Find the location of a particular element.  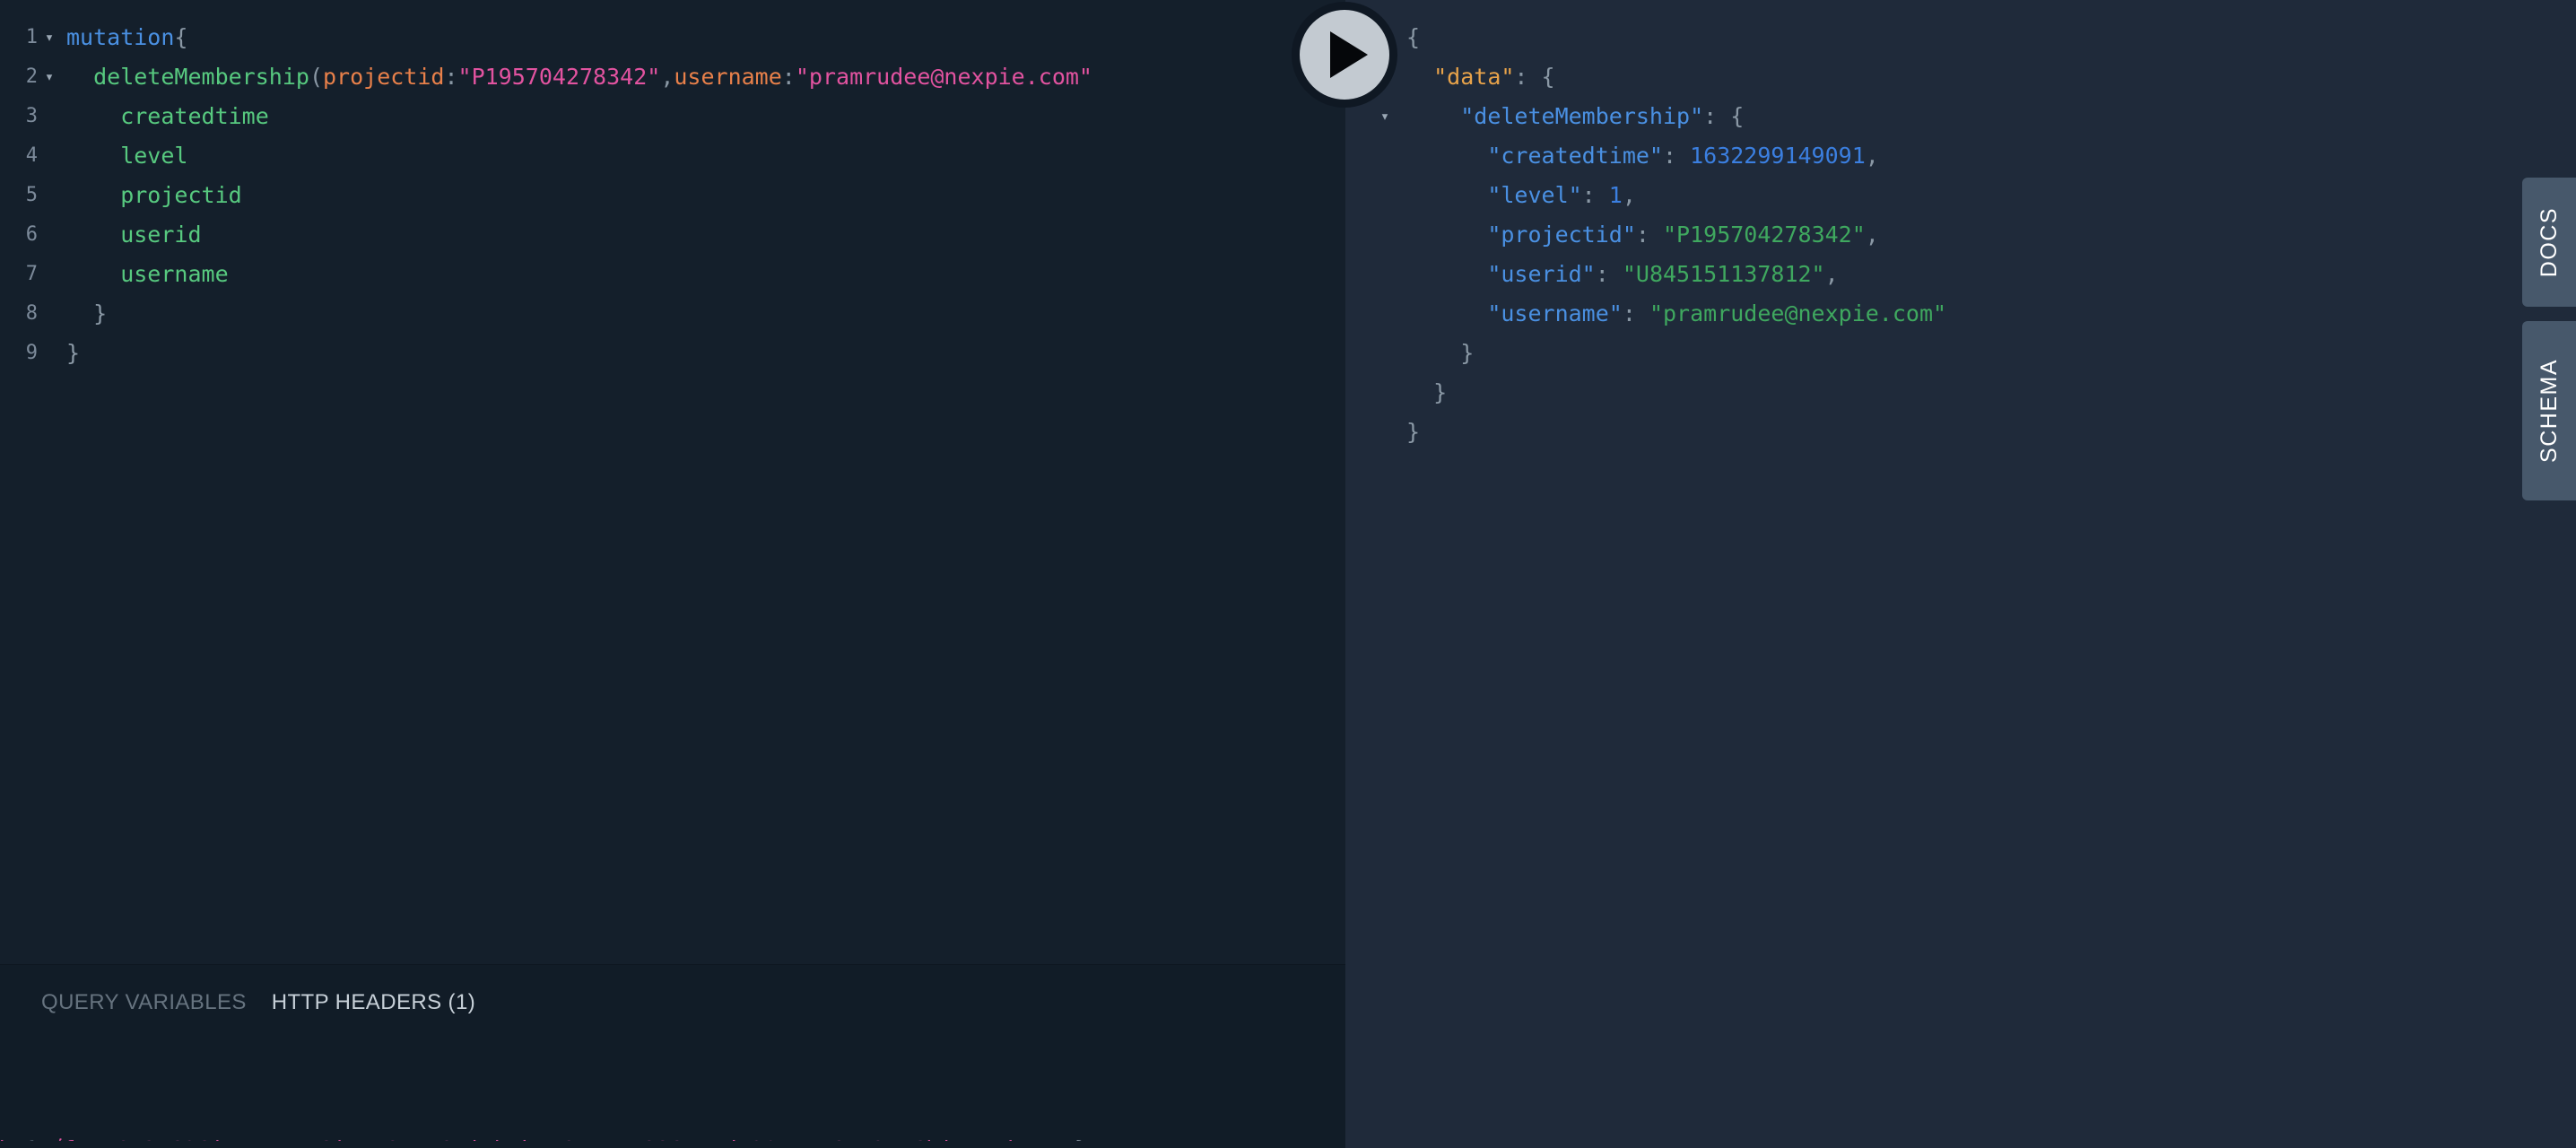

line-number: 7 is located at coordinates (31, 274).